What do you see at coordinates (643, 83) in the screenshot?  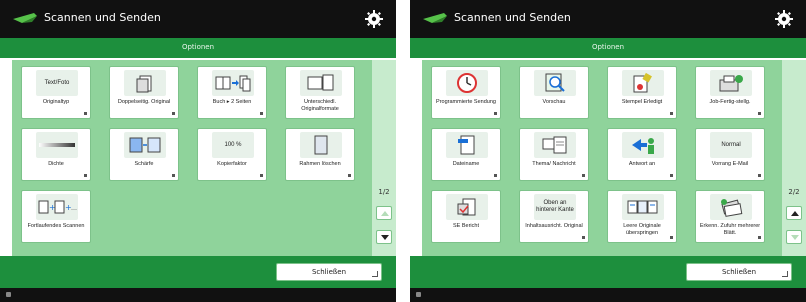 I see `done-stamp-icon` at bounding box center [643, 83].